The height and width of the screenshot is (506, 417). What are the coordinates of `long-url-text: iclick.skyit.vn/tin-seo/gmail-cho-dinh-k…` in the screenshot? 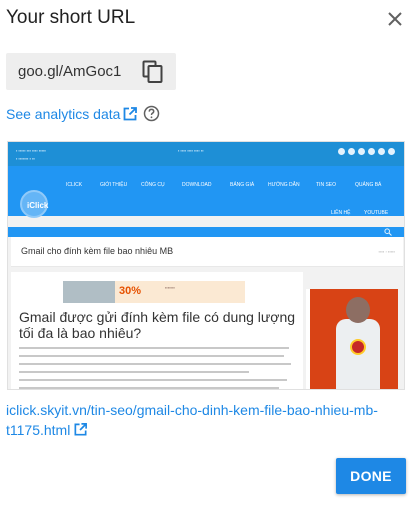 It's located at (192, 420).